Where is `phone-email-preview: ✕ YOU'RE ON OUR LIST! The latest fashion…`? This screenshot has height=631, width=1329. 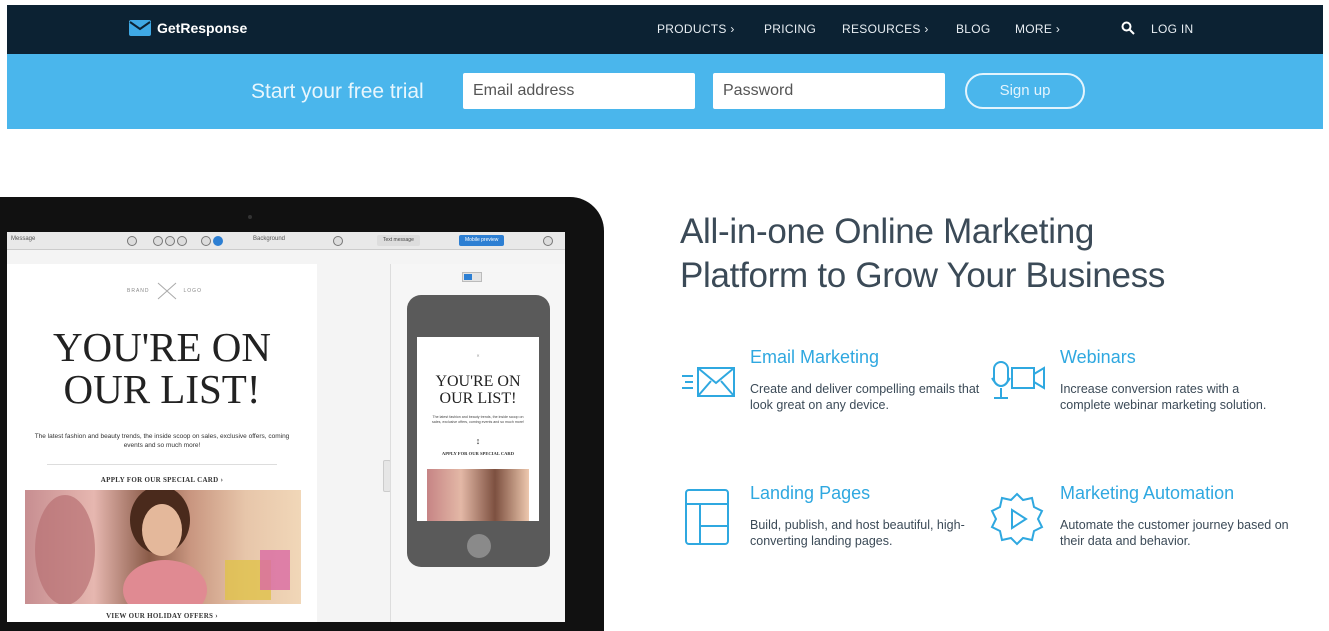
phone-email-preview: ✕ YOU'RE ON OUR LIST! The latest fashion… is located at coordinates (478, 429).